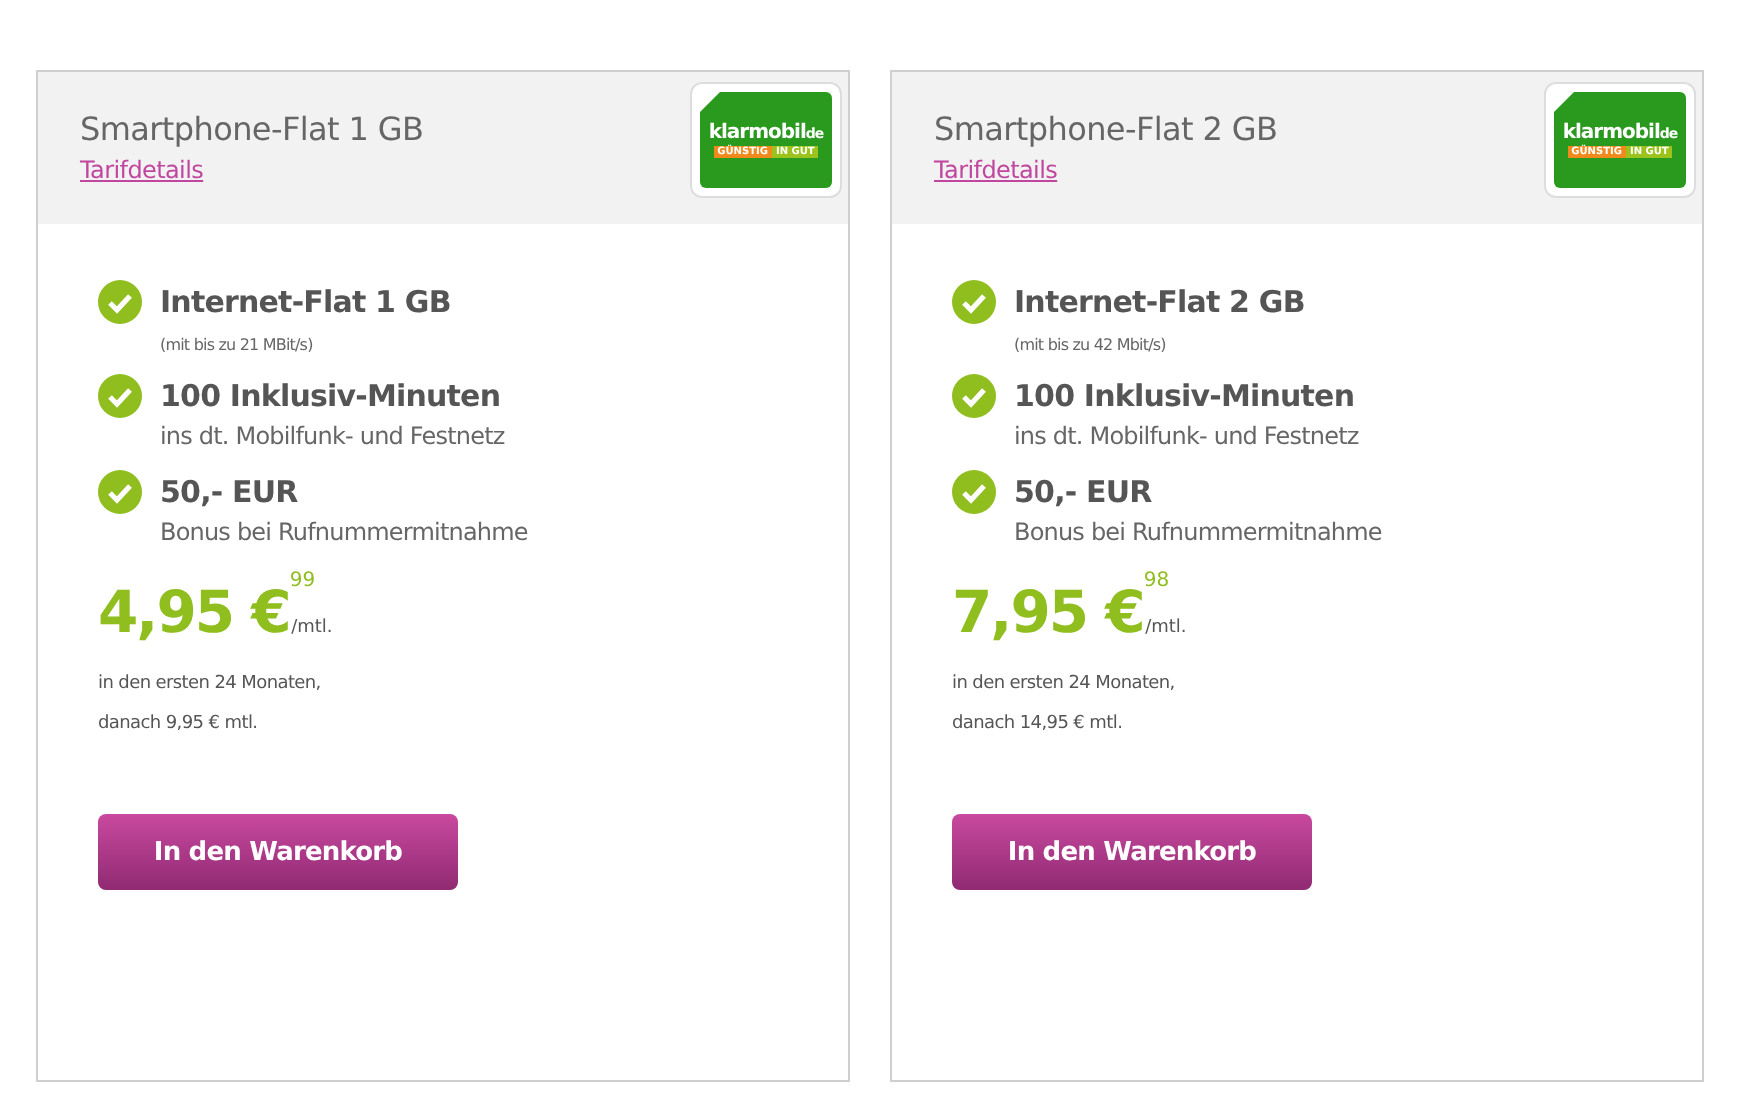 This screenshot has width=1750, height=1104. Describe the element at coordinates (179, 724) in the screenshot. I see `price-condition: danach 9,95 € mtl.` at that location.